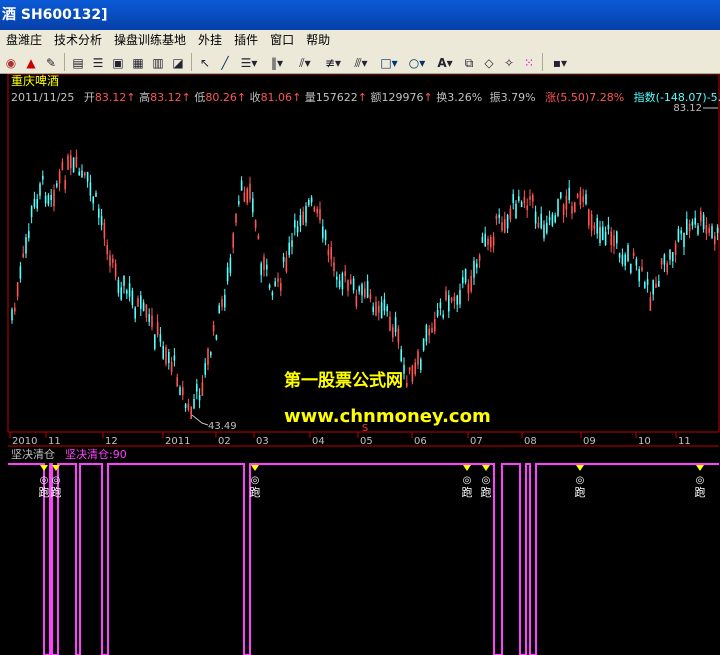 The width and height of the screenshot is (720, 655). Describe the element at coordinates (529, 62) in the screenshot. I see `color-palette-icon: ⁙` at that location.